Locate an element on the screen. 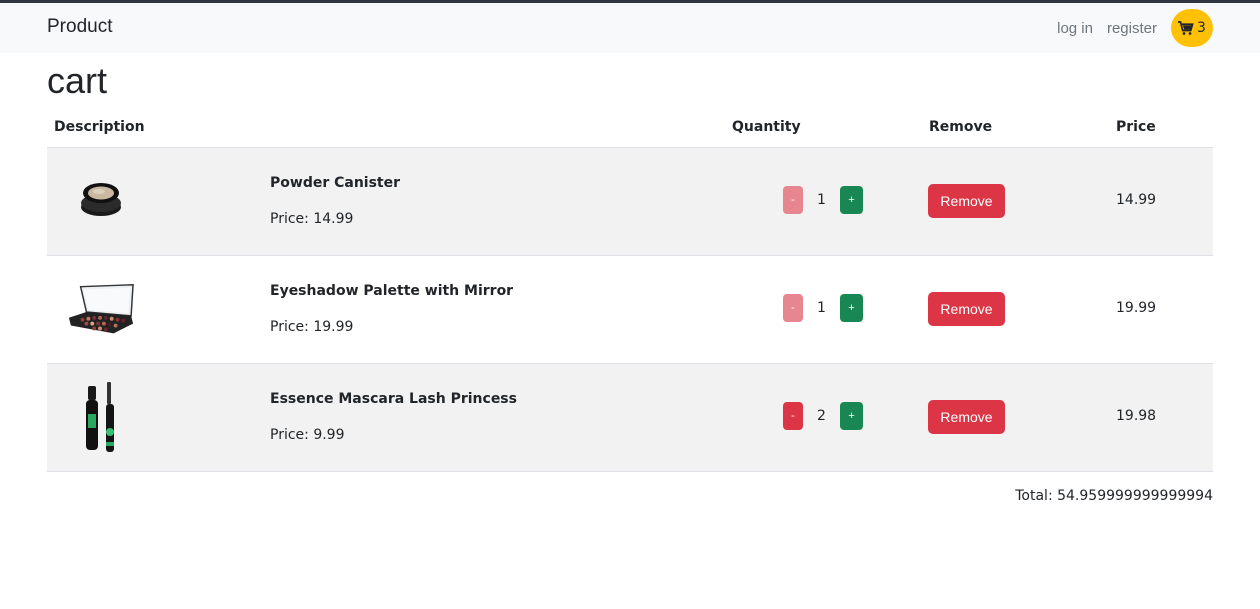 The height and width of the screenshot is (609, 1260). register-link: register is located at coordinates (1132, 28).